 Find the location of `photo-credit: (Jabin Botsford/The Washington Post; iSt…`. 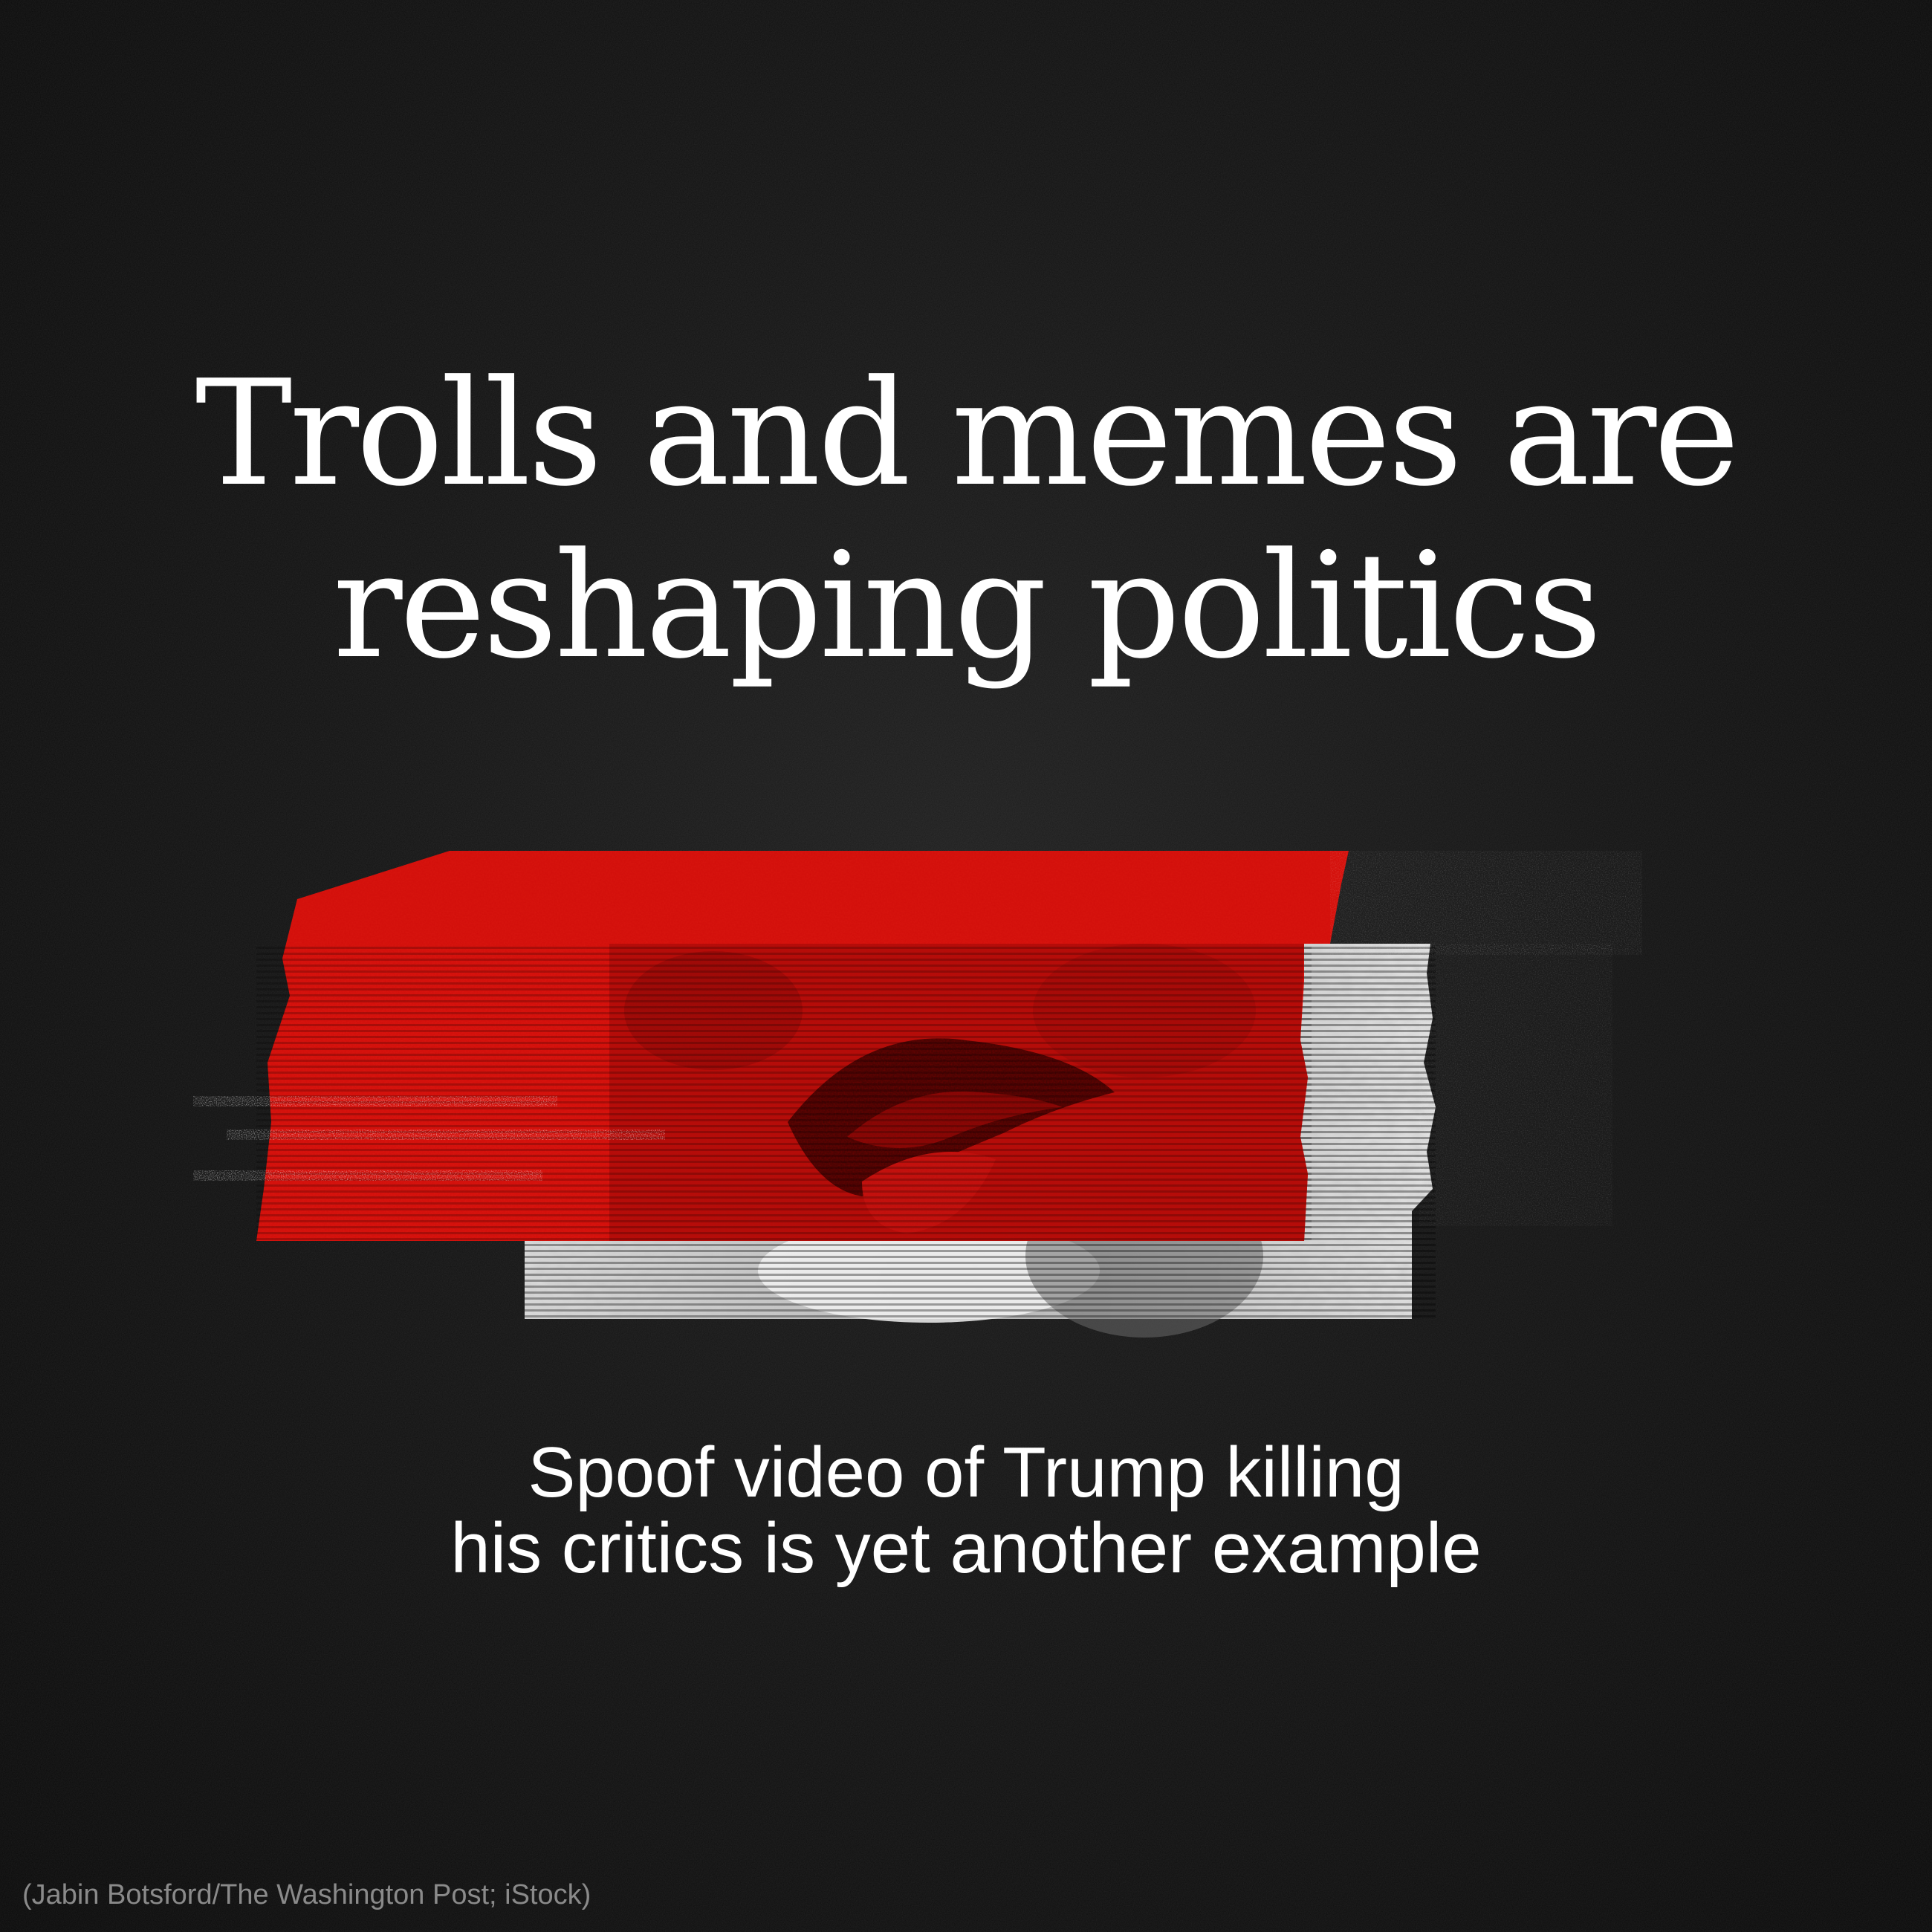

photo-credit: (Jabin Botsford/The Washington Post; iSt… is located at coordinates (306, 1894).